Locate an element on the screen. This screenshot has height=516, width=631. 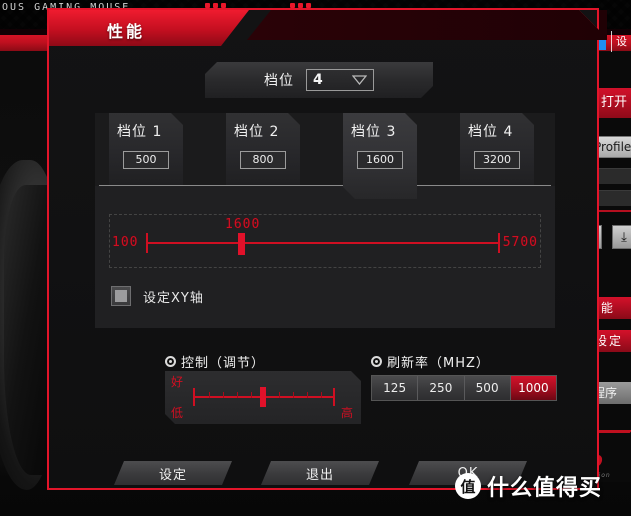
gear-tab-list: 档位 1 500 档位 2 800 档位 3 1600 档位 4 3200 is located at coordinates (325, 150).